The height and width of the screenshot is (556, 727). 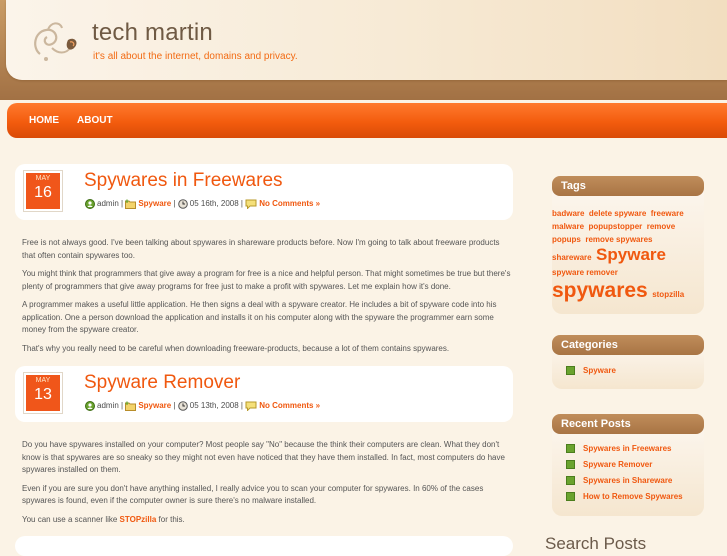 What do you see at coordinates (596, 543) in the screenshot?
I see `search-posts-title: Search Posts` at bounding box center [596, 543].